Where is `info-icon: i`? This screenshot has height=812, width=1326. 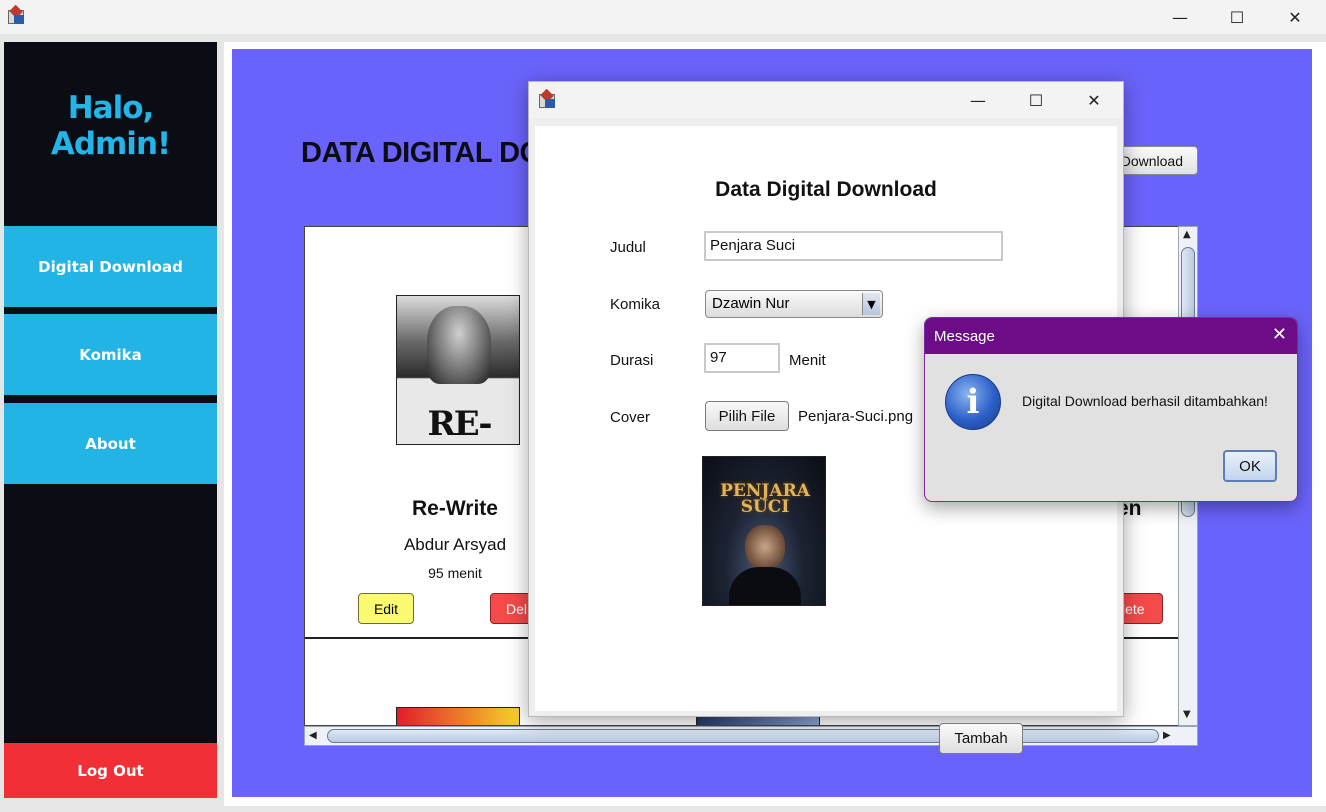 info-icon: i is located at coordinates (973, 402).